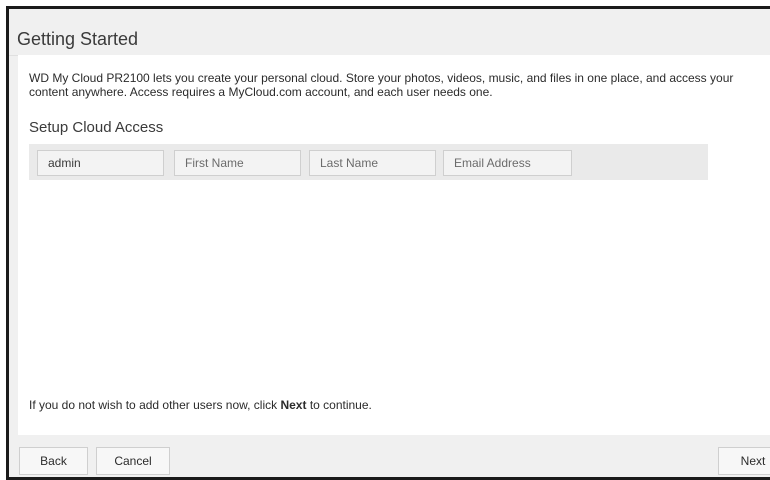  Describe the element at coordinates (389, 32) in the screenshot. I see `dialog-header: Getting Started` at that location.